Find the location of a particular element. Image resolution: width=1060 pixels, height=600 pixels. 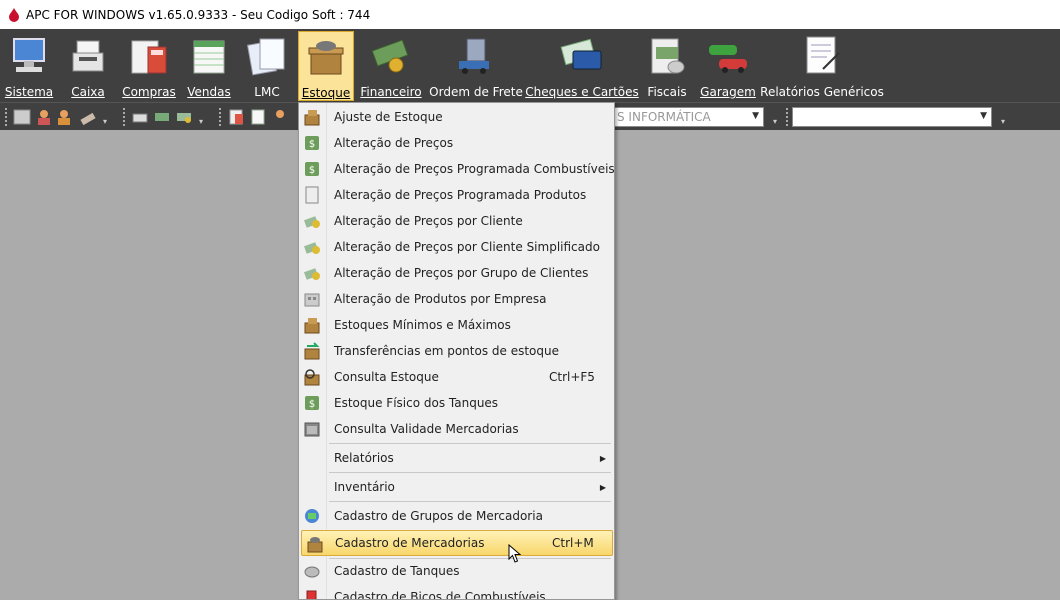

ribbon-vendas: Vendas is located at coordinates (209, 66).